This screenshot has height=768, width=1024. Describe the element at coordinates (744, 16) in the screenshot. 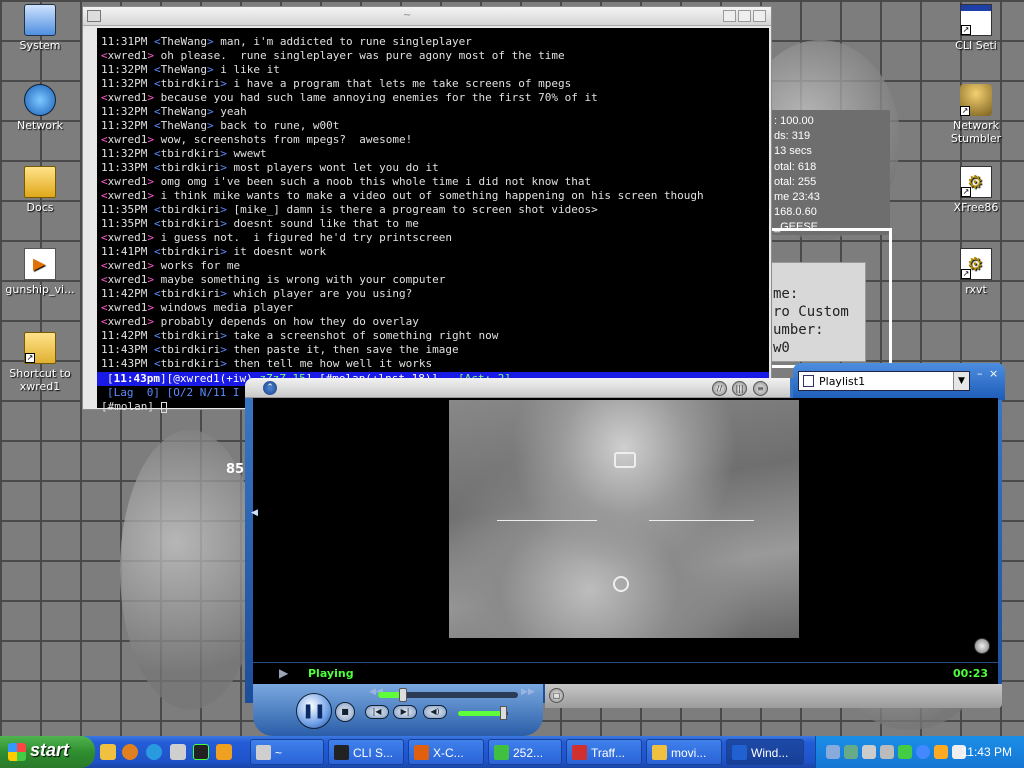

I see `maximize-button` at that location.